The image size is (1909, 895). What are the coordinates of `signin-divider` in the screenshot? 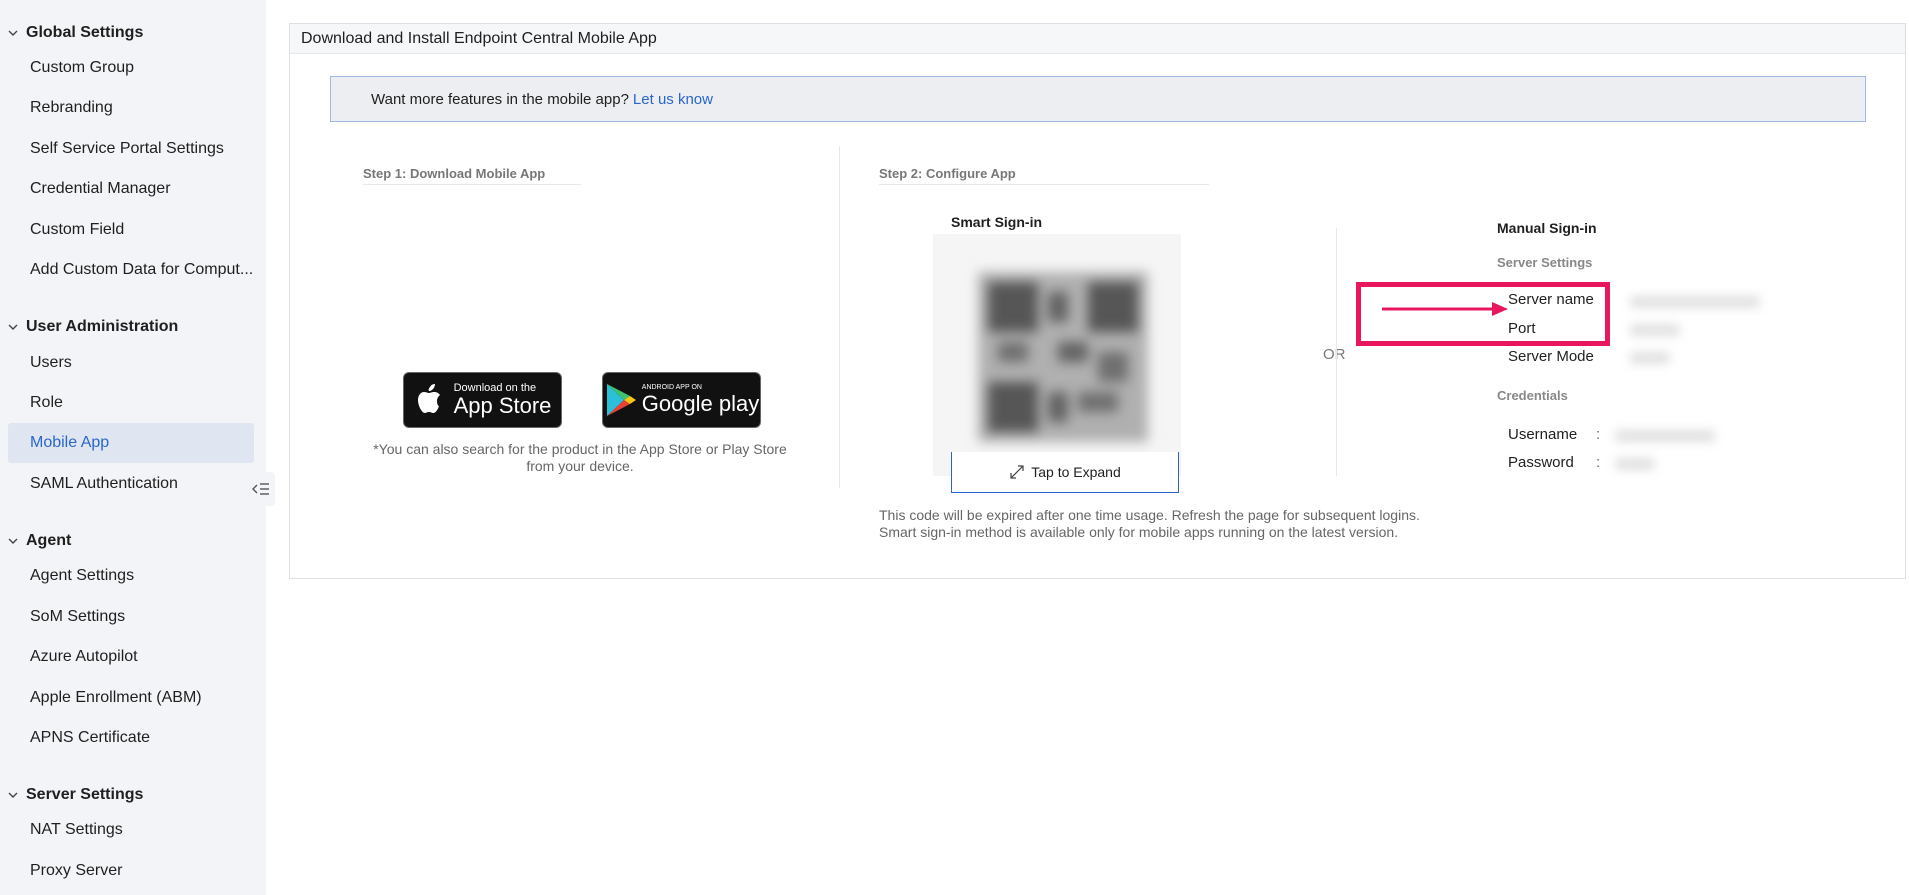 It's located at (1336, 352).